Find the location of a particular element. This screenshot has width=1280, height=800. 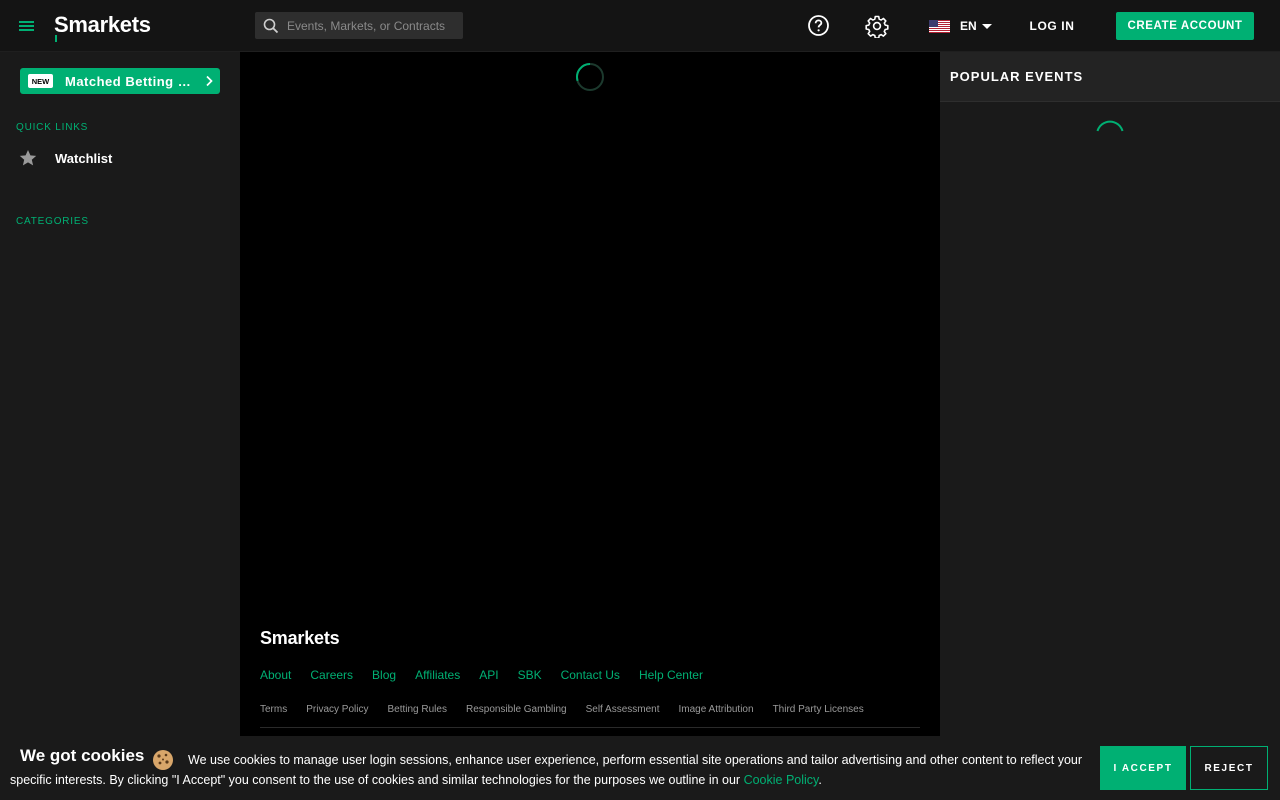

new-badge: NEW is located at coordinates (40, 81).